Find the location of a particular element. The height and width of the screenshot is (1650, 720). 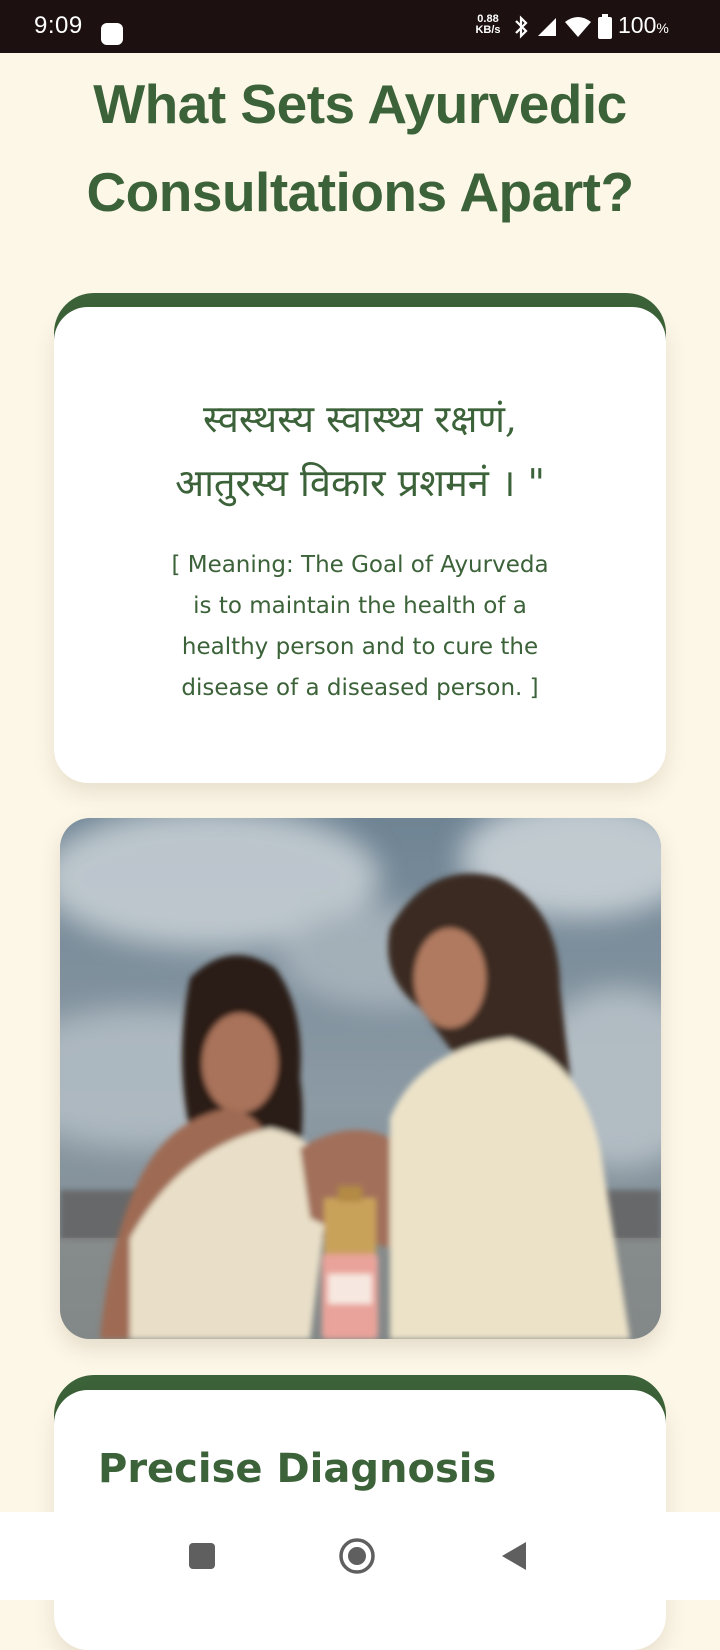

battery-unit: % is located at coordinates (662, 28).